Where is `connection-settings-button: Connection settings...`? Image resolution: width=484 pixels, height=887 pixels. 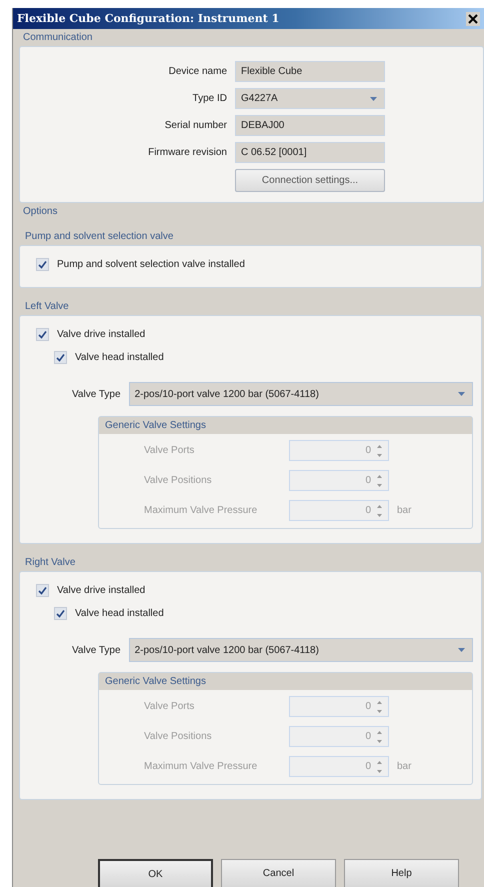
connection-settings-button: Connection settings... is located at coordinates (310, 180).